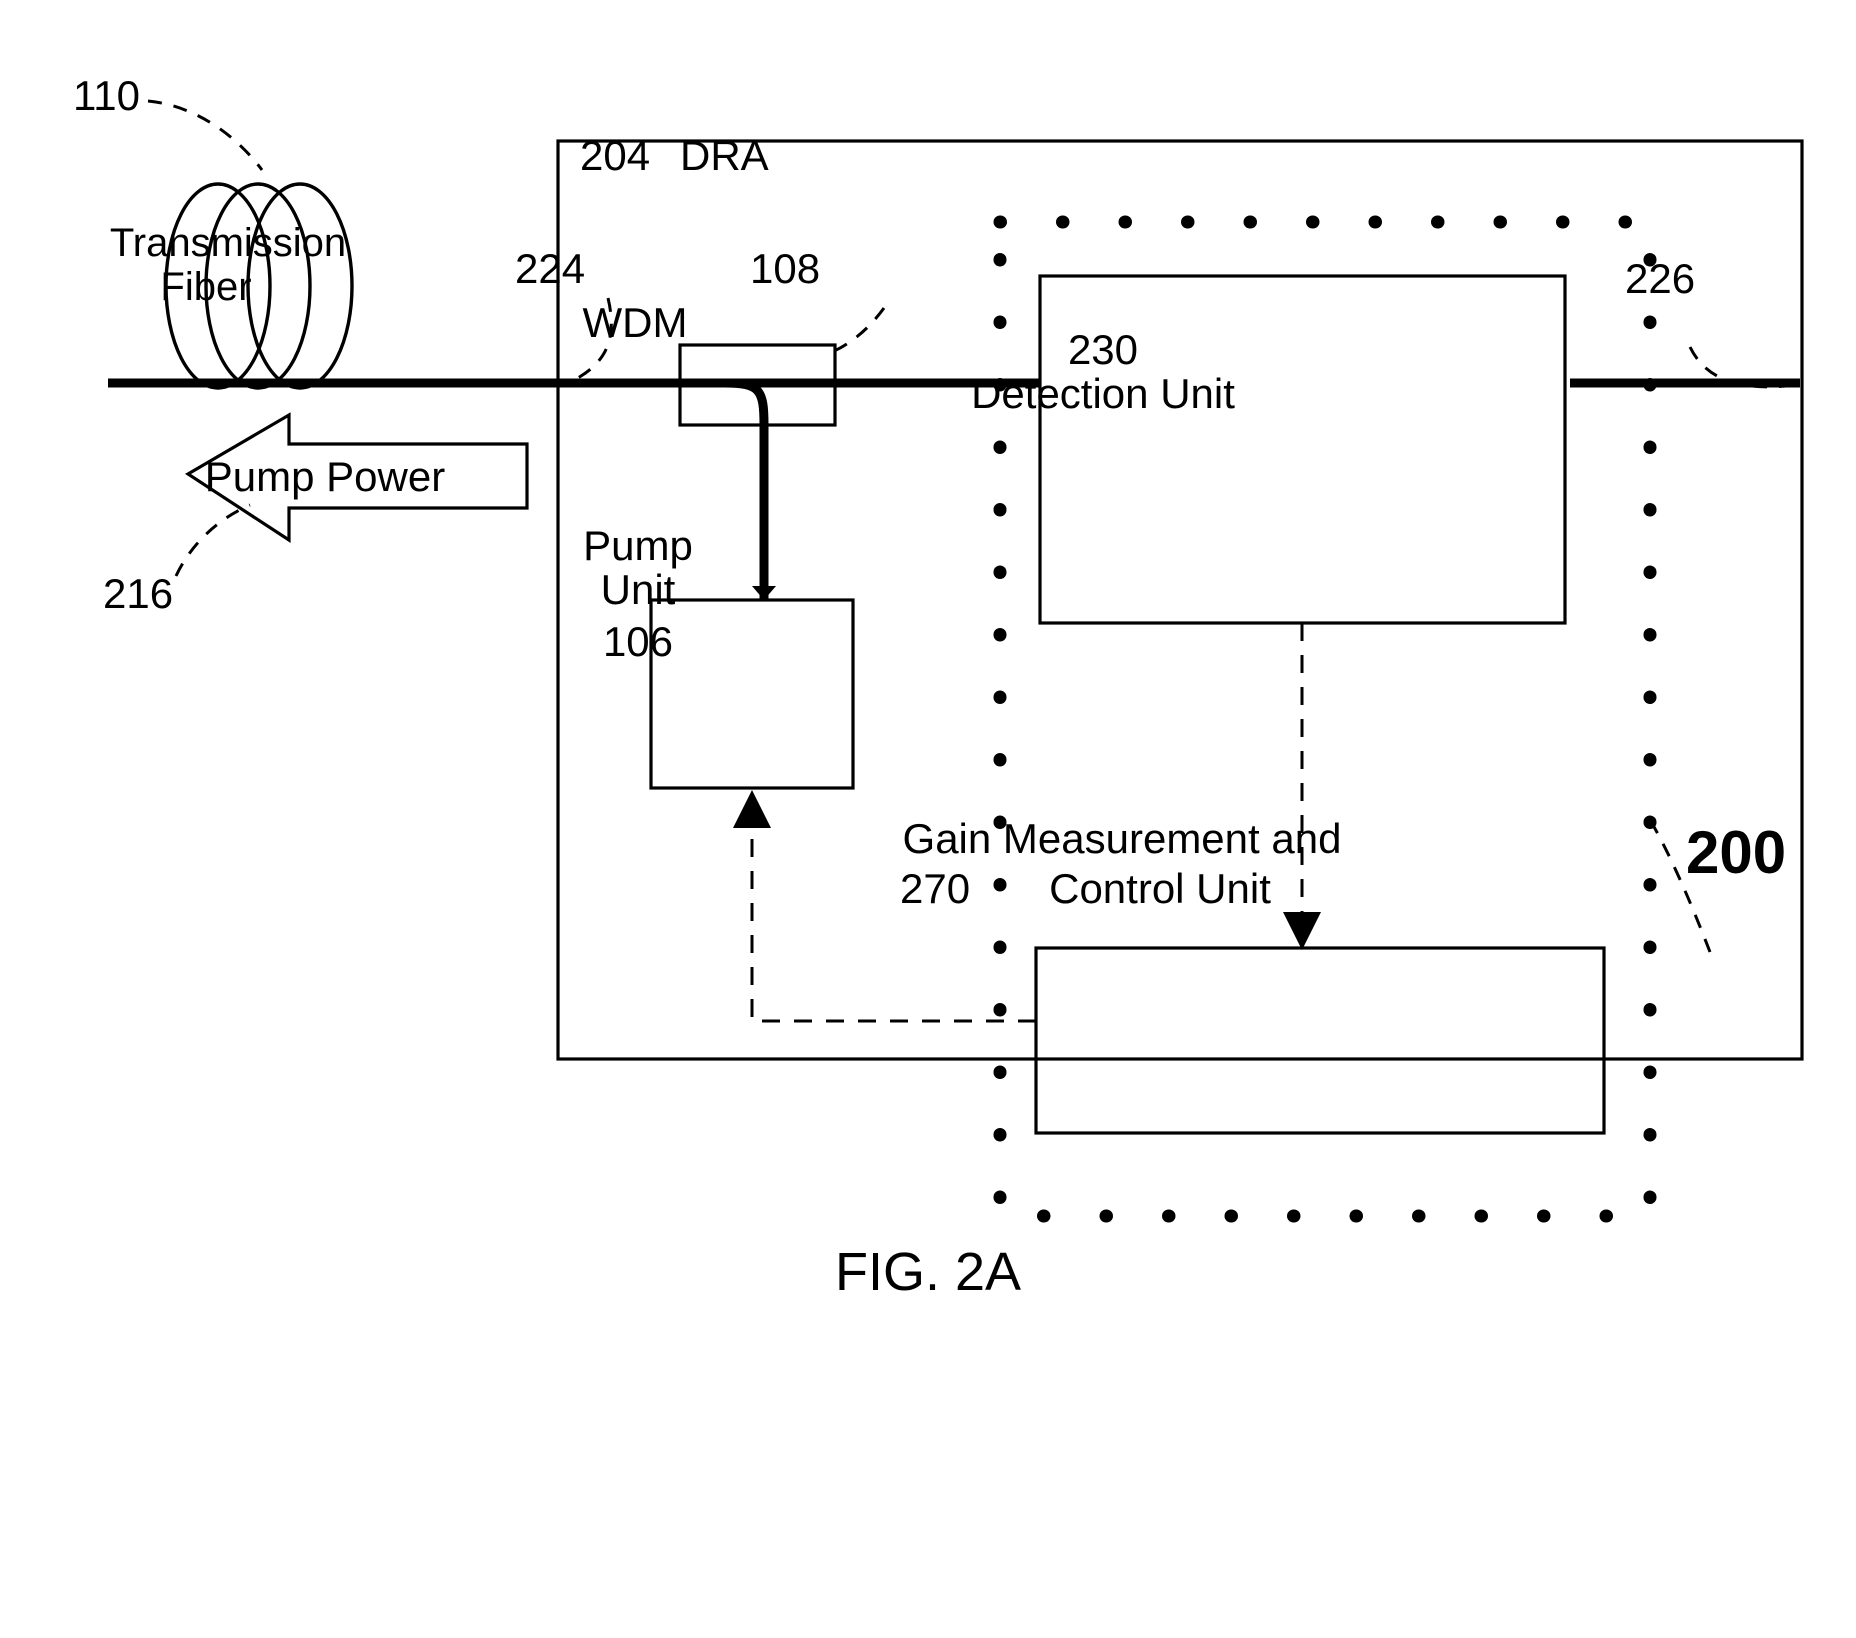 Image resolution: width=1856 pixels, height=1638 pixels. I want to click on figure-caption: FIG. 2A, so click(928, 1272).